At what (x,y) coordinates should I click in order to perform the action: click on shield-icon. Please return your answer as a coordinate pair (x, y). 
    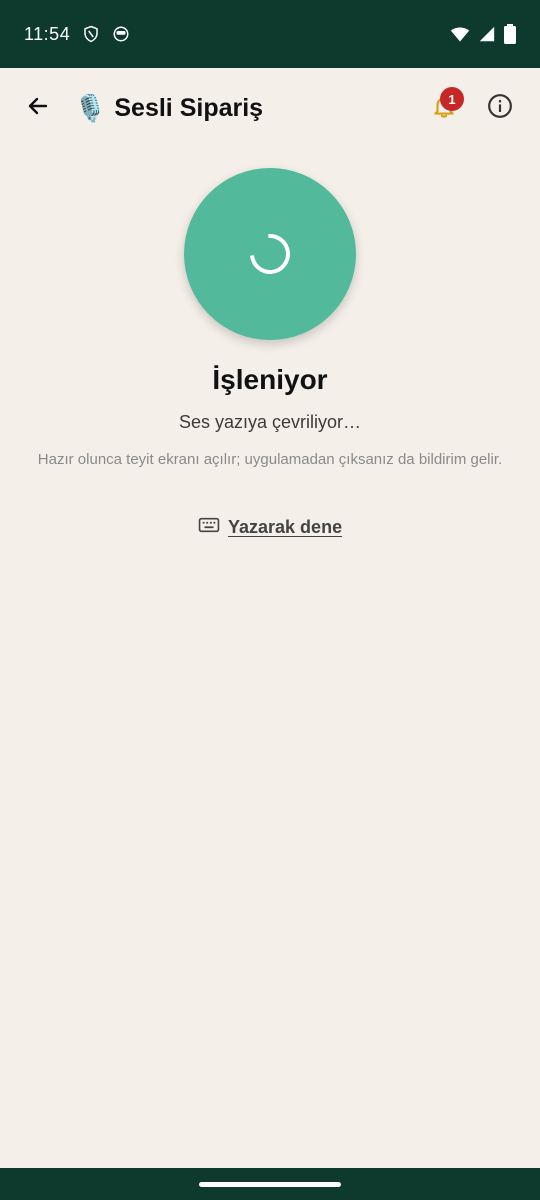
    Looking at the image, I should click on (91, 34).